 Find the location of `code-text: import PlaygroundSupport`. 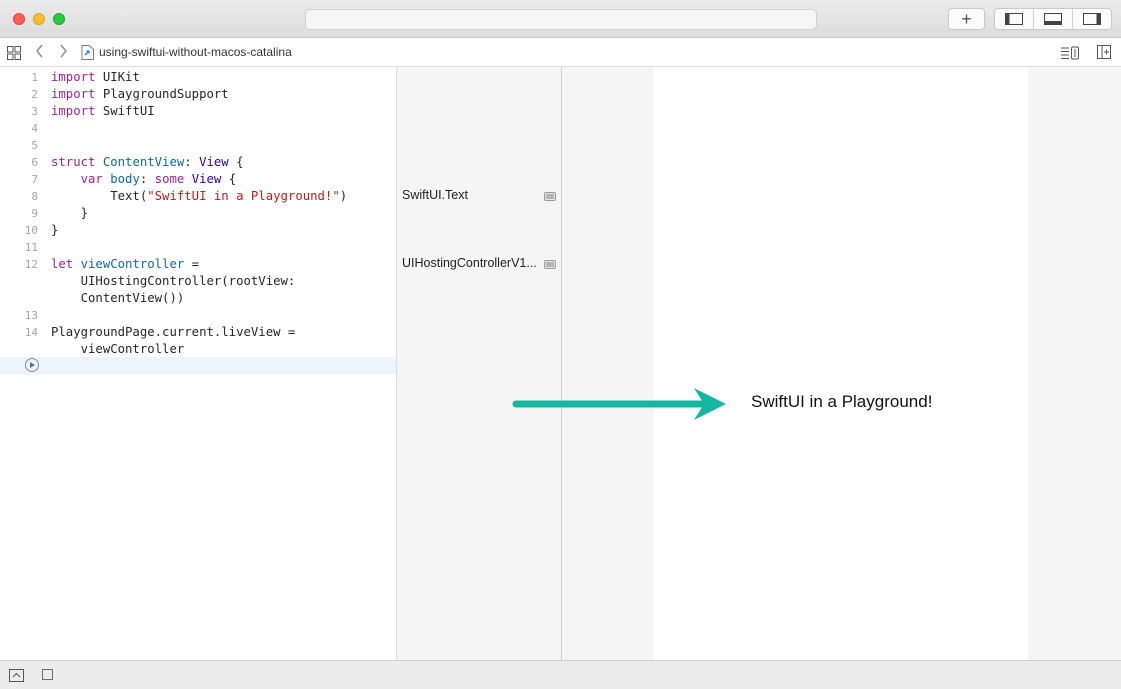

code-text: import PlaygroundSupport is located at coordinates (140, 94).